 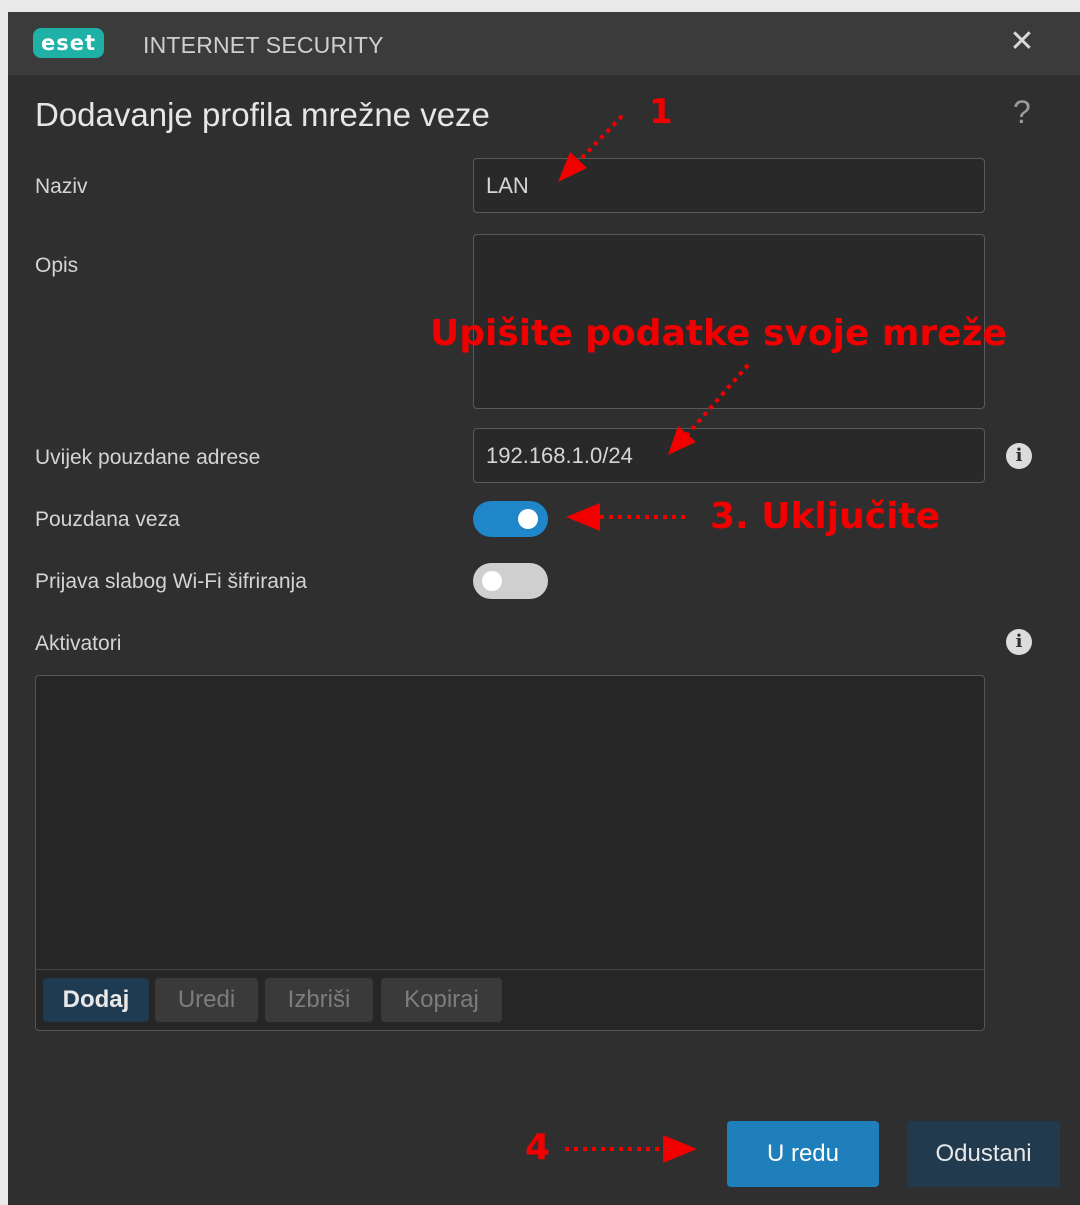 I want to click on arrow-3-head, so click(x=583, y=517).